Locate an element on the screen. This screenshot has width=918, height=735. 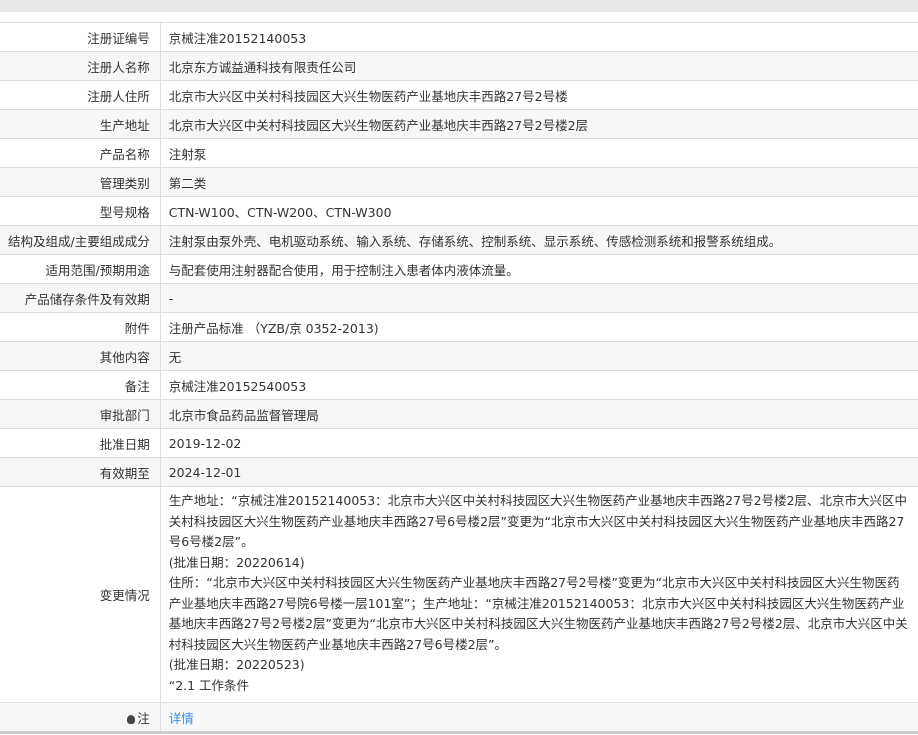
field-value: 2024-12-01 is located at coordinates (539, 472).